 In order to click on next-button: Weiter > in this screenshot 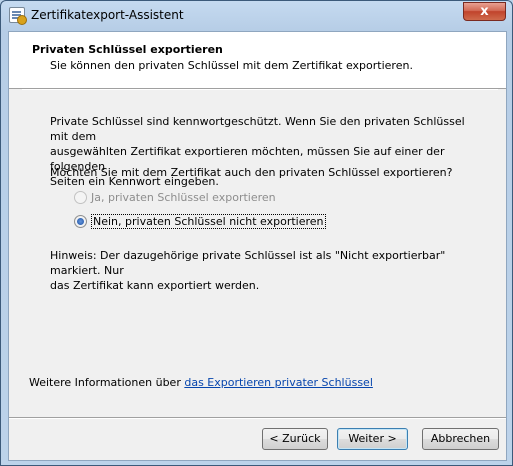, I will do `click(372, 439)`.